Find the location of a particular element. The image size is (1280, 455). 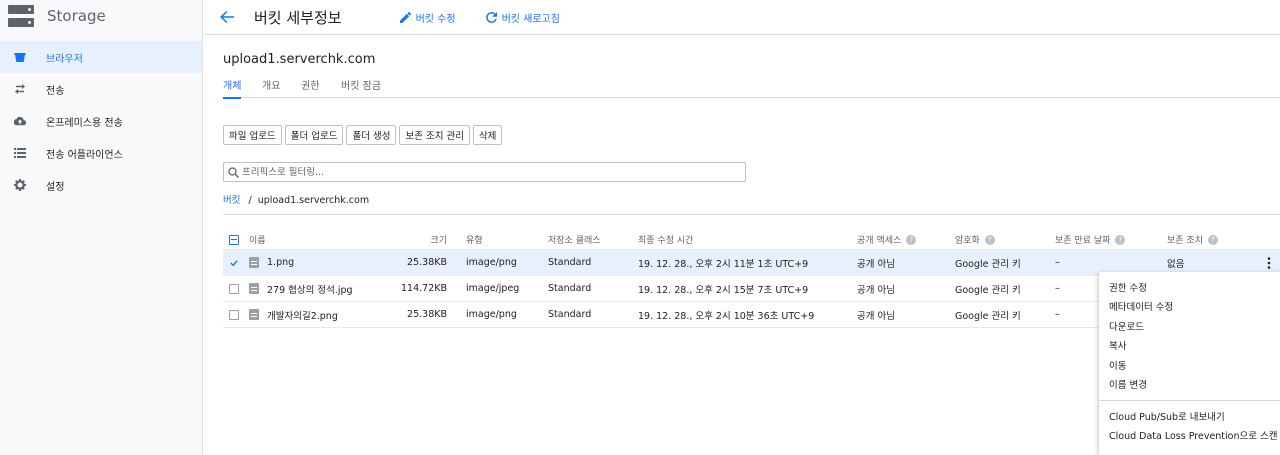

sidebar-item-label: 브라우저 is located at coordinates (64, 59).